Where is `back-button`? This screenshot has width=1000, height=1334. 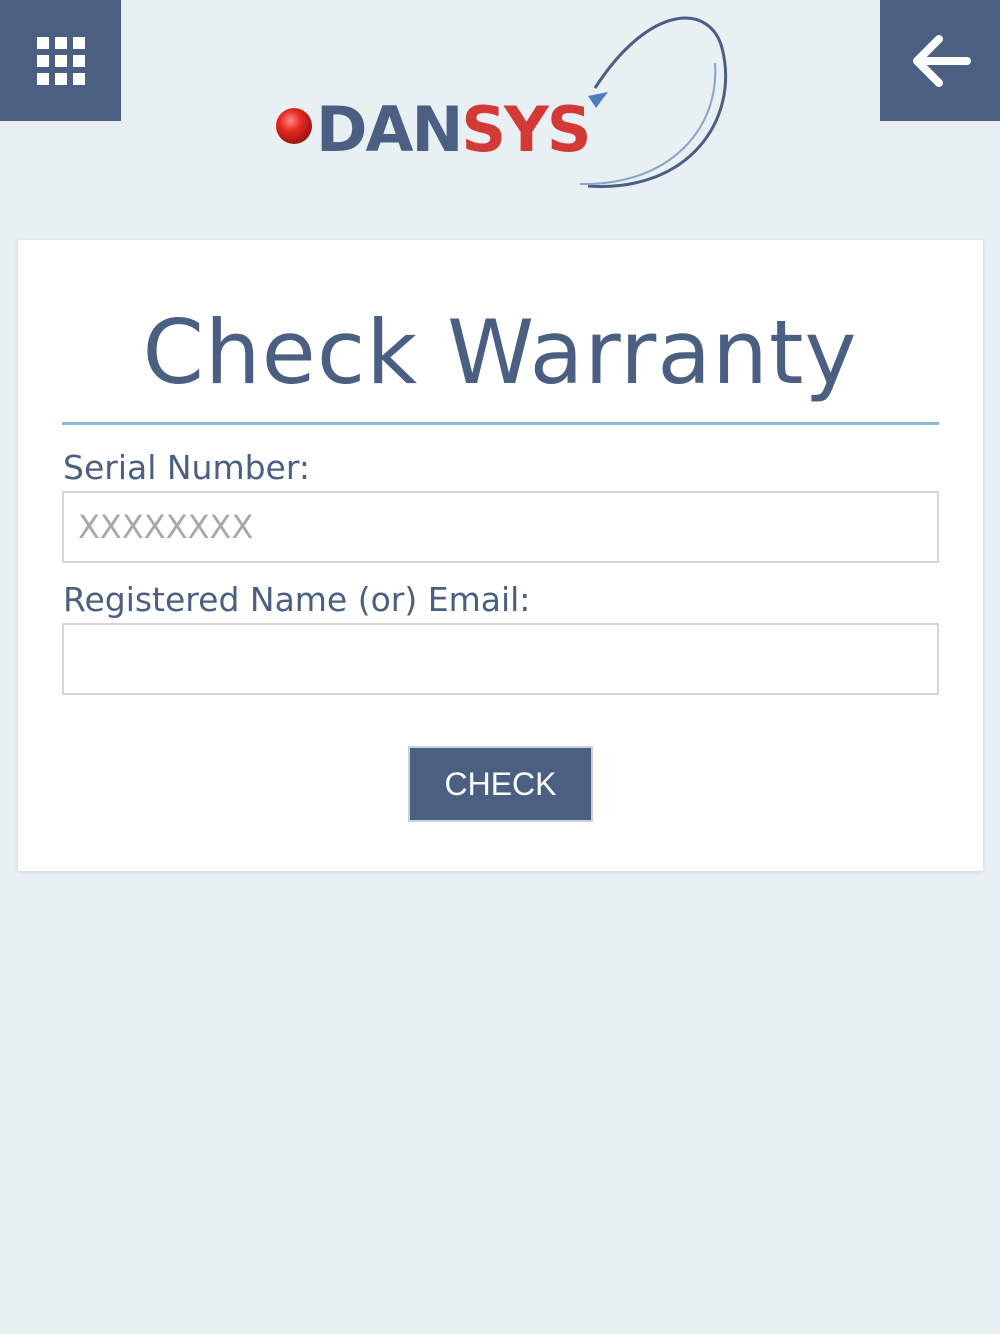 back-button is located at coordinates (940, 60).